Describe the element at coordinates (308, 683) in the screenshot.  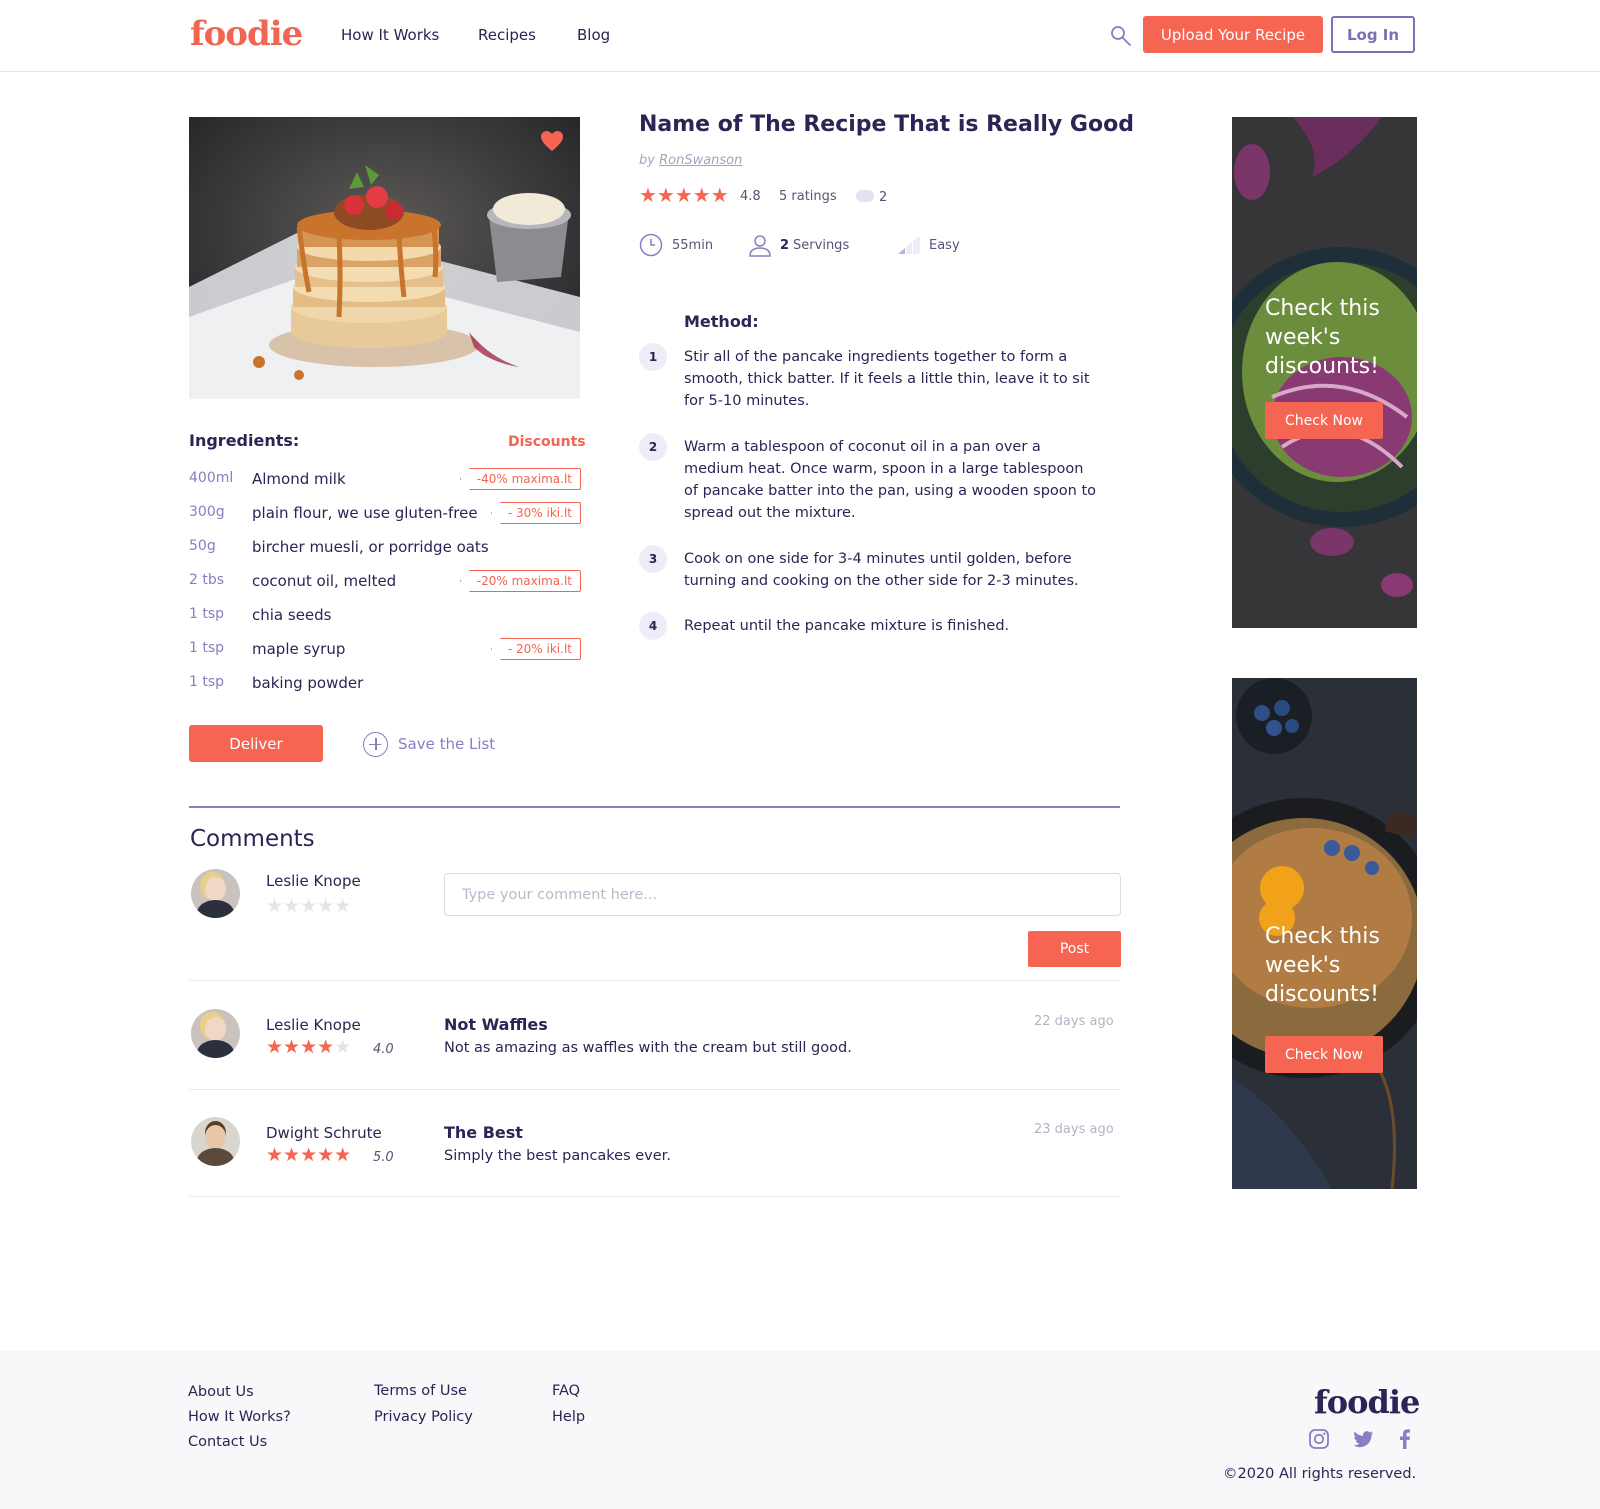
I see `ingredient-name: baking powder` at that location.